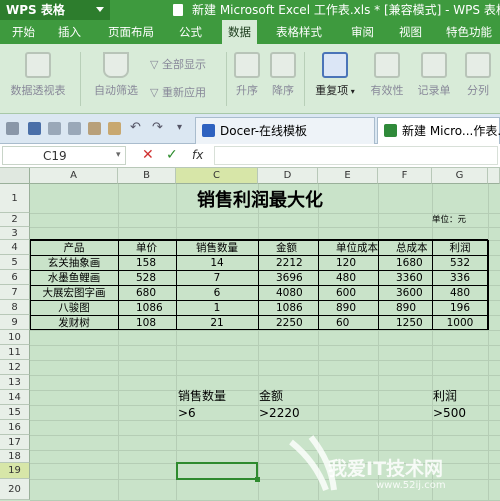  Describe the element at coordinates (410, 32) in the screenshot. I see `menu-view: 视图` at that location.